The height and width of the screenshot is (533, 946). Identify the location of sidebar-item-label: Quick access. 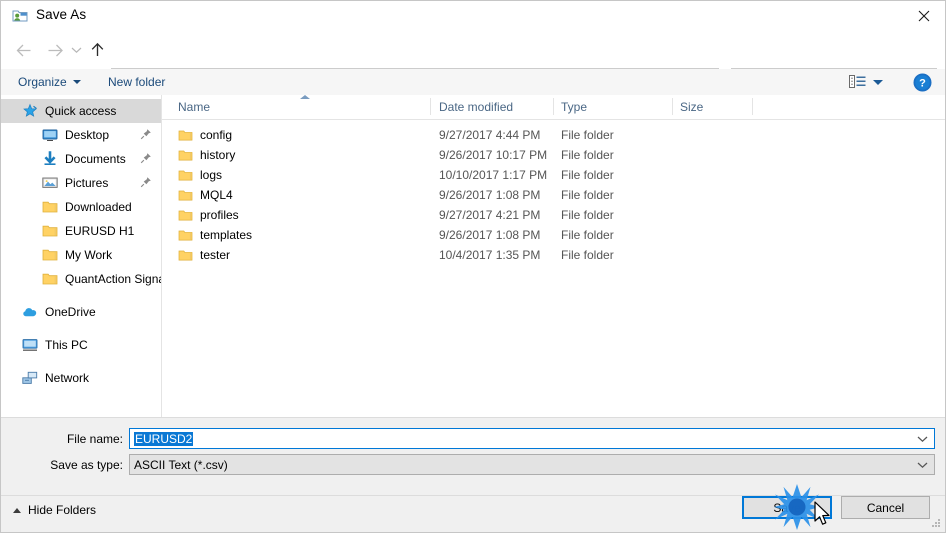
(81, 111).